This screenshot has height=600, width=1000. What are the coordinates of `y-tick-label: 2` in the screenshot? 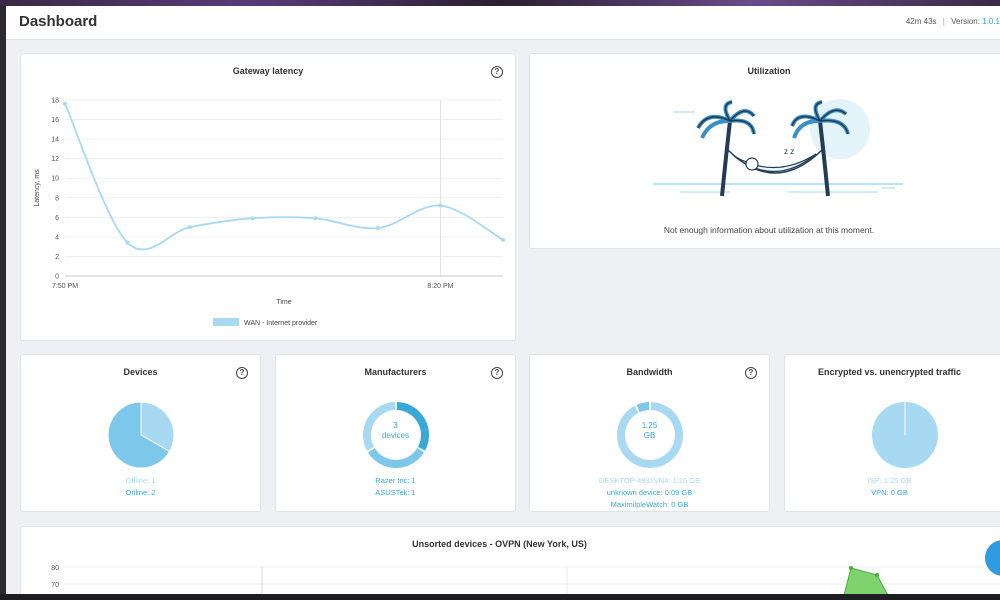 It's located at (57, 257).